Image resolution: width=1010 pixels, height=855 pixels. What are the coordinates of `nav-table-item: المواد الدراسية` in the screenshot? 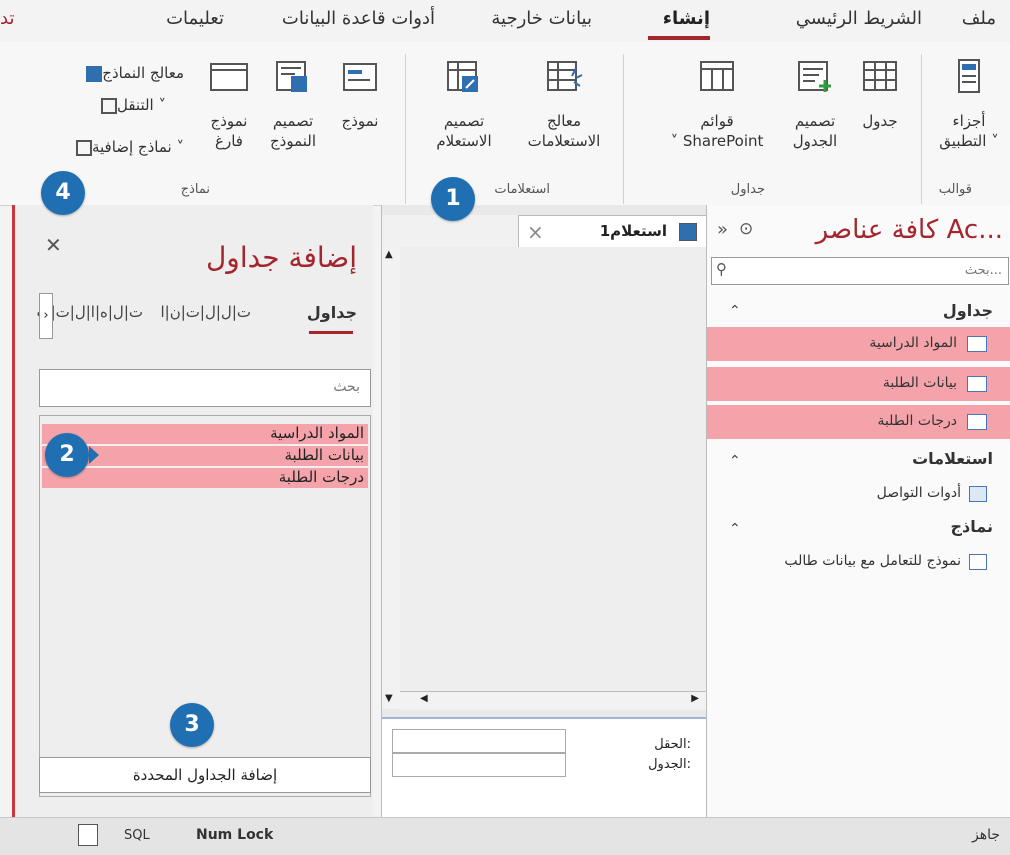 It's located at (858, 344).